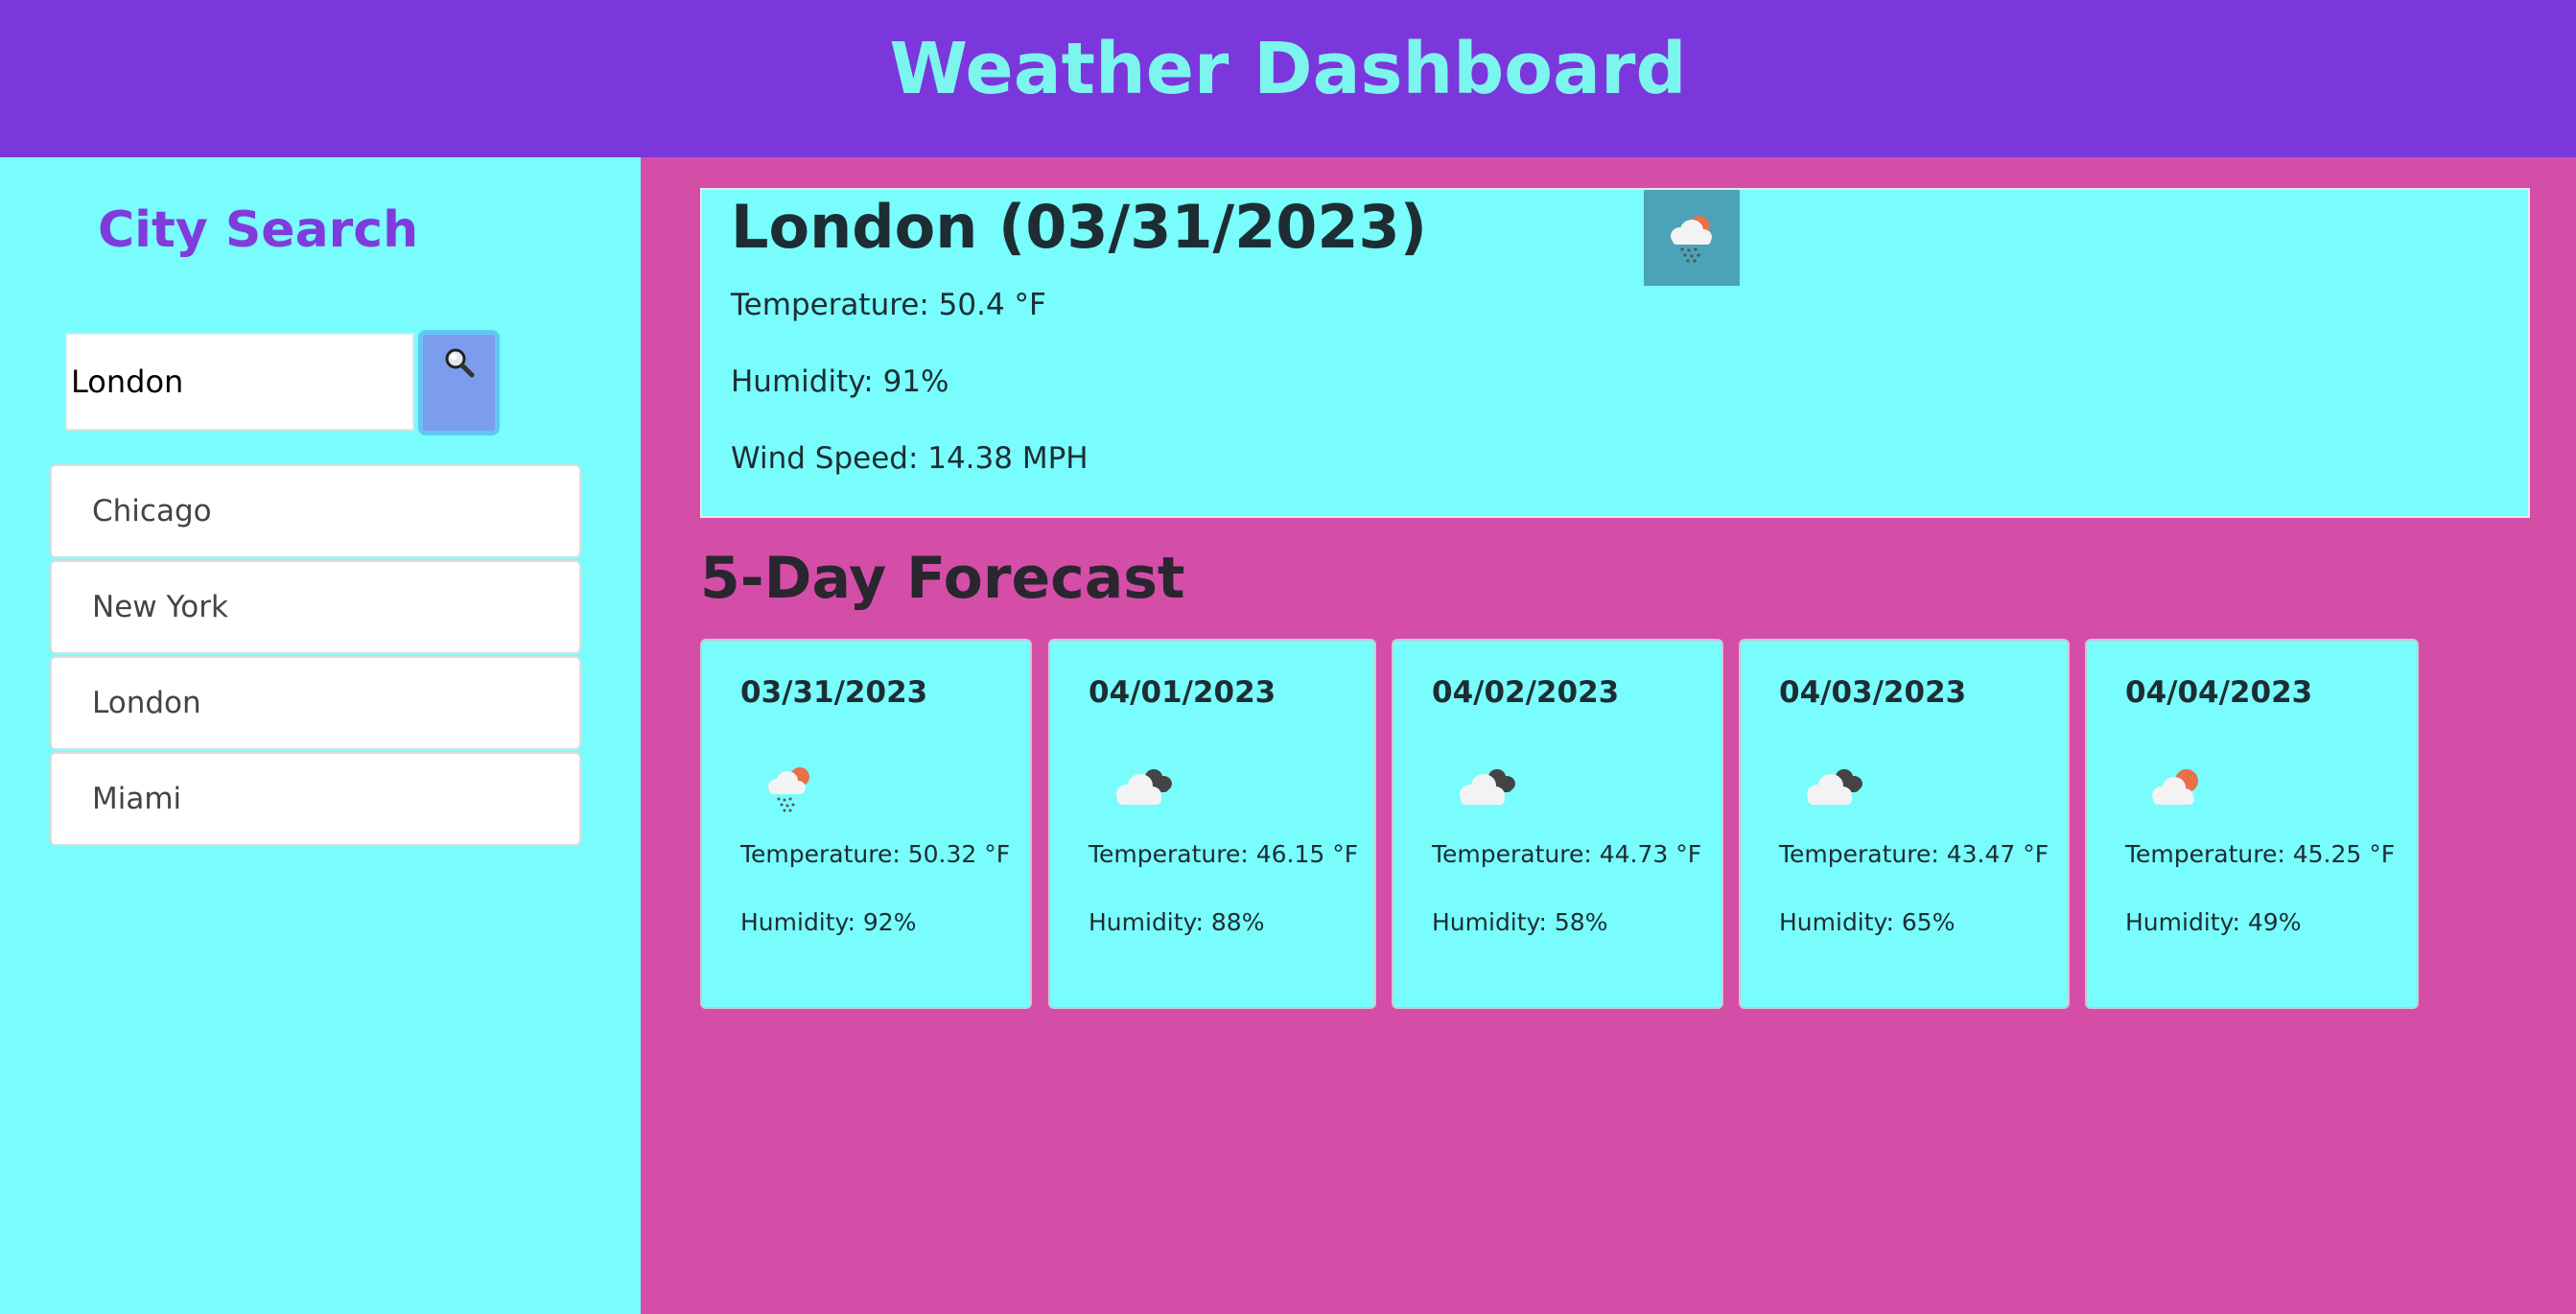 This screenshot has height=1314, width=2576. What do you see at coordinates (1182, 693) in the screenshot?
I see `forecast-date: 04/01/2023` at bounding box center [1182, 693].